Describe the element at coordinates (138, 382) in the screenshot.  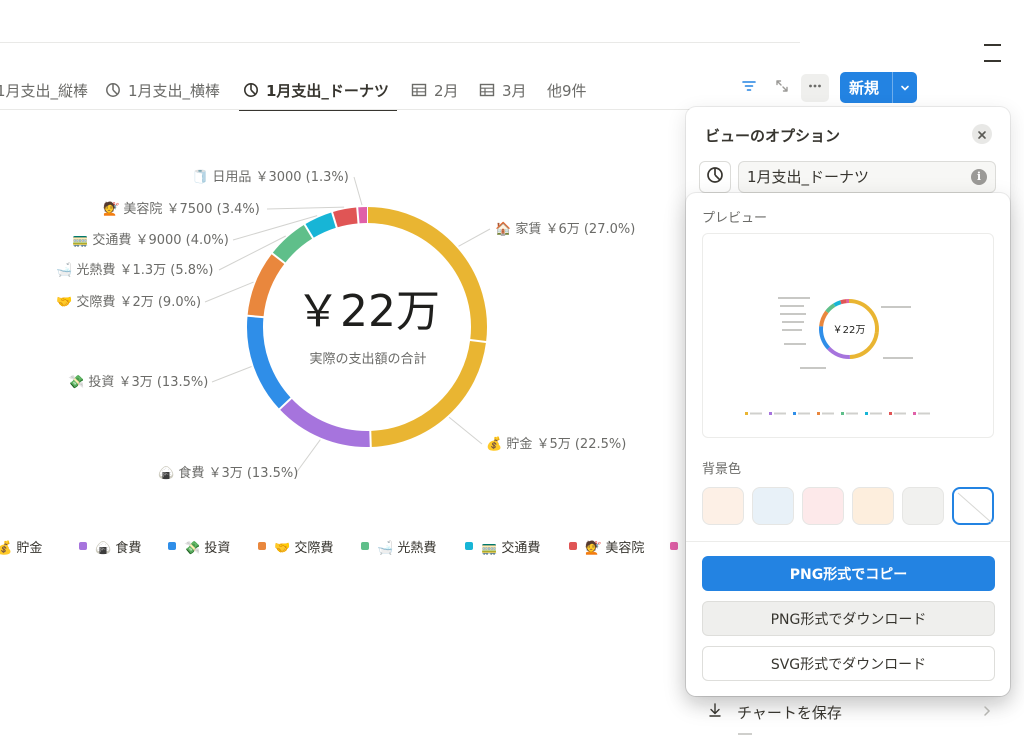
I see `slice-label: 💸 投資 ￥3万 (13.5%)` at that location.